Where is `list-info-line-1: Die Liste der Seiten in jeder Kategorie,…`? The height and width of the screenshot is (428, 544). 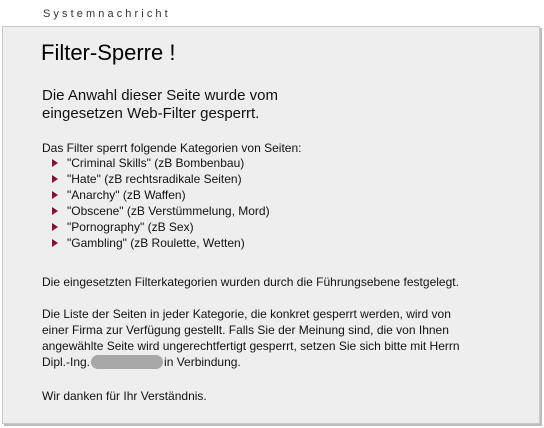
list-info-line-1: Die Liste der Seiten in jeder Kategorie,… is located at coordinates (246, 314).